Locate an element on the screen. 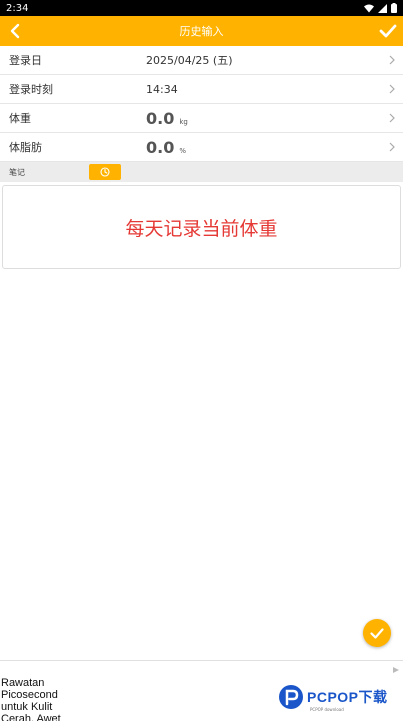  battery-icon is located at coordinates (394, 8).